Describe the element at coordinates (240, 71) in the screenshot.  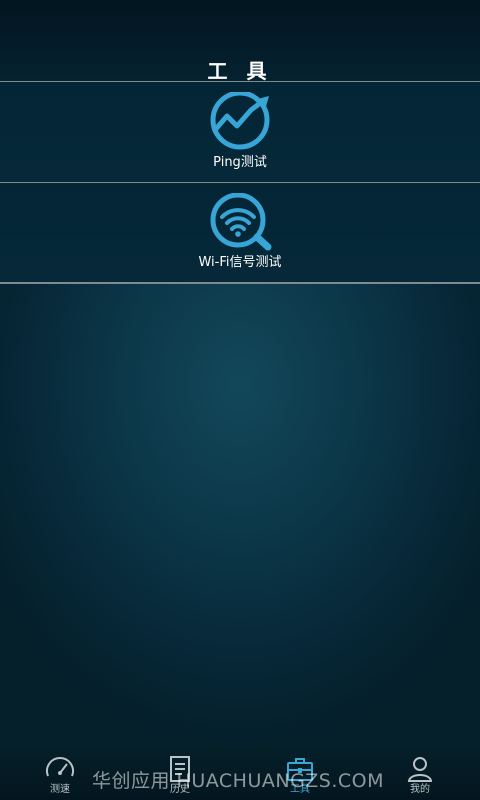
I see `page-title: 工 具` at that location.